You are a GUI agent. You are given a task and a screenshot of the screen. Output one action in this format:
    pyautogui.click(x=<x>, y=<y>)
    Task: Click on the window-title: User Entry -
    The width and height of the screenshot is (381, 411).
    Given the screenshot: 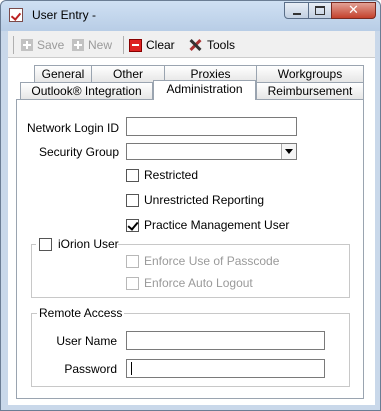 What is the action you would take?
    pyautogui.click(x=64, y=15)
    